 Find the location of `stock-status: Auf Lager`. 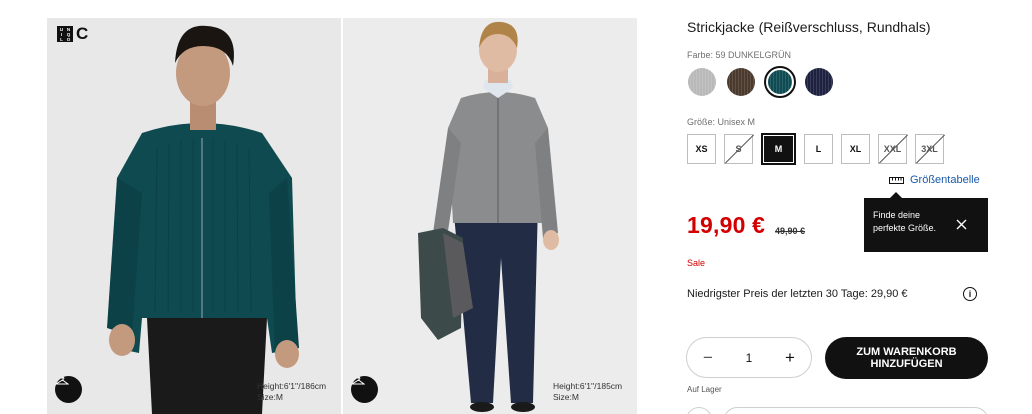

stock-status: Auf Lager is located at coordinates (704, 389).